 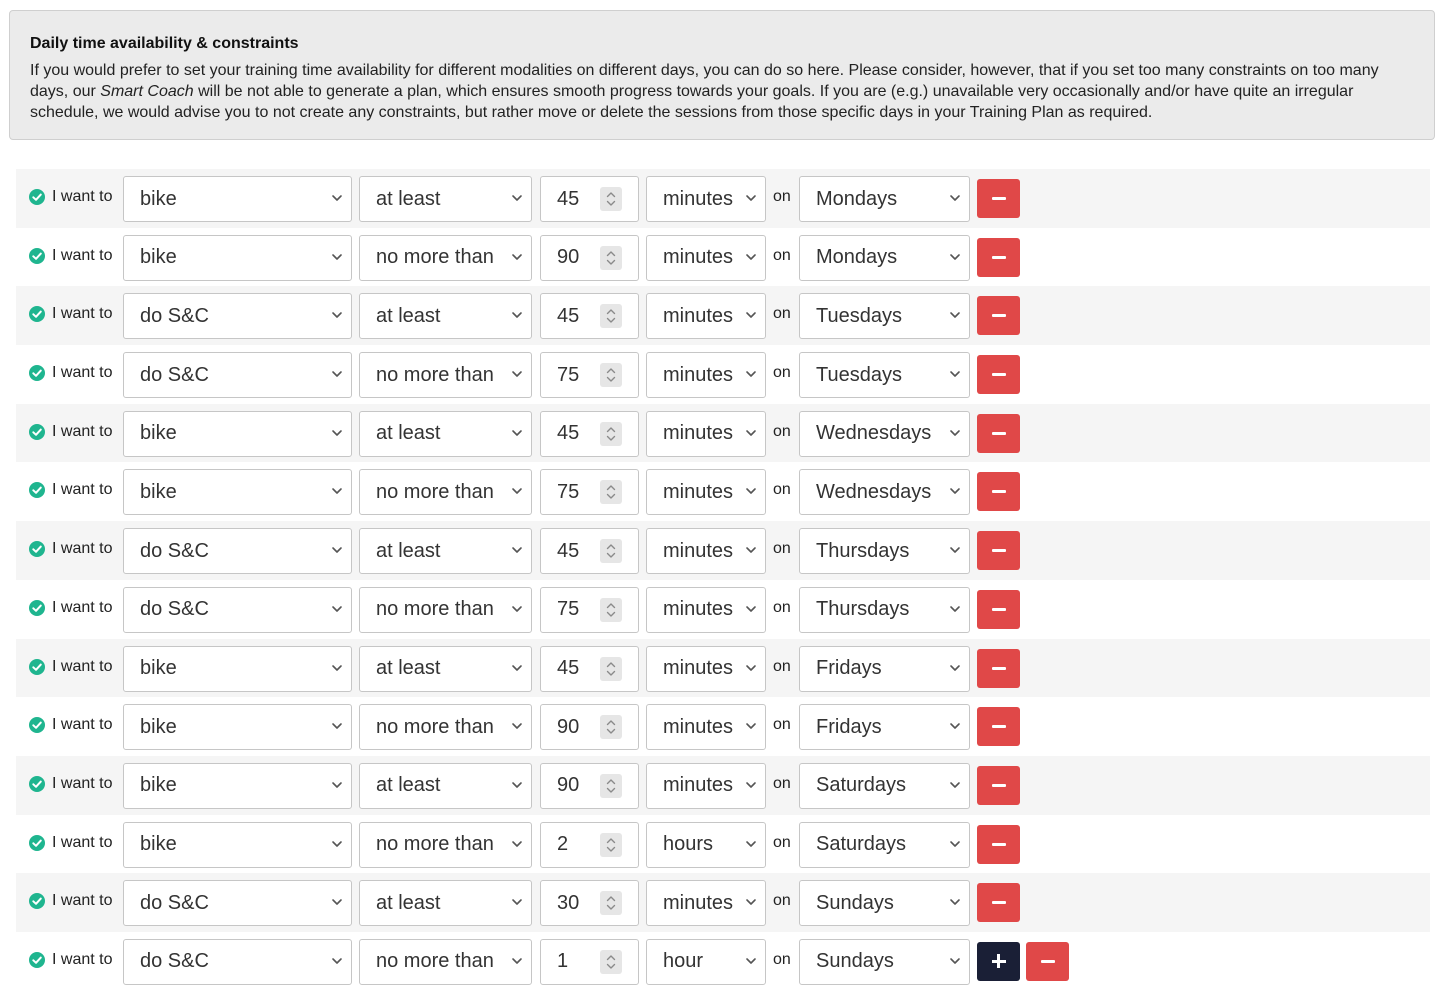 I want to click on chevron-down-icon, so click(x=955, y=726).